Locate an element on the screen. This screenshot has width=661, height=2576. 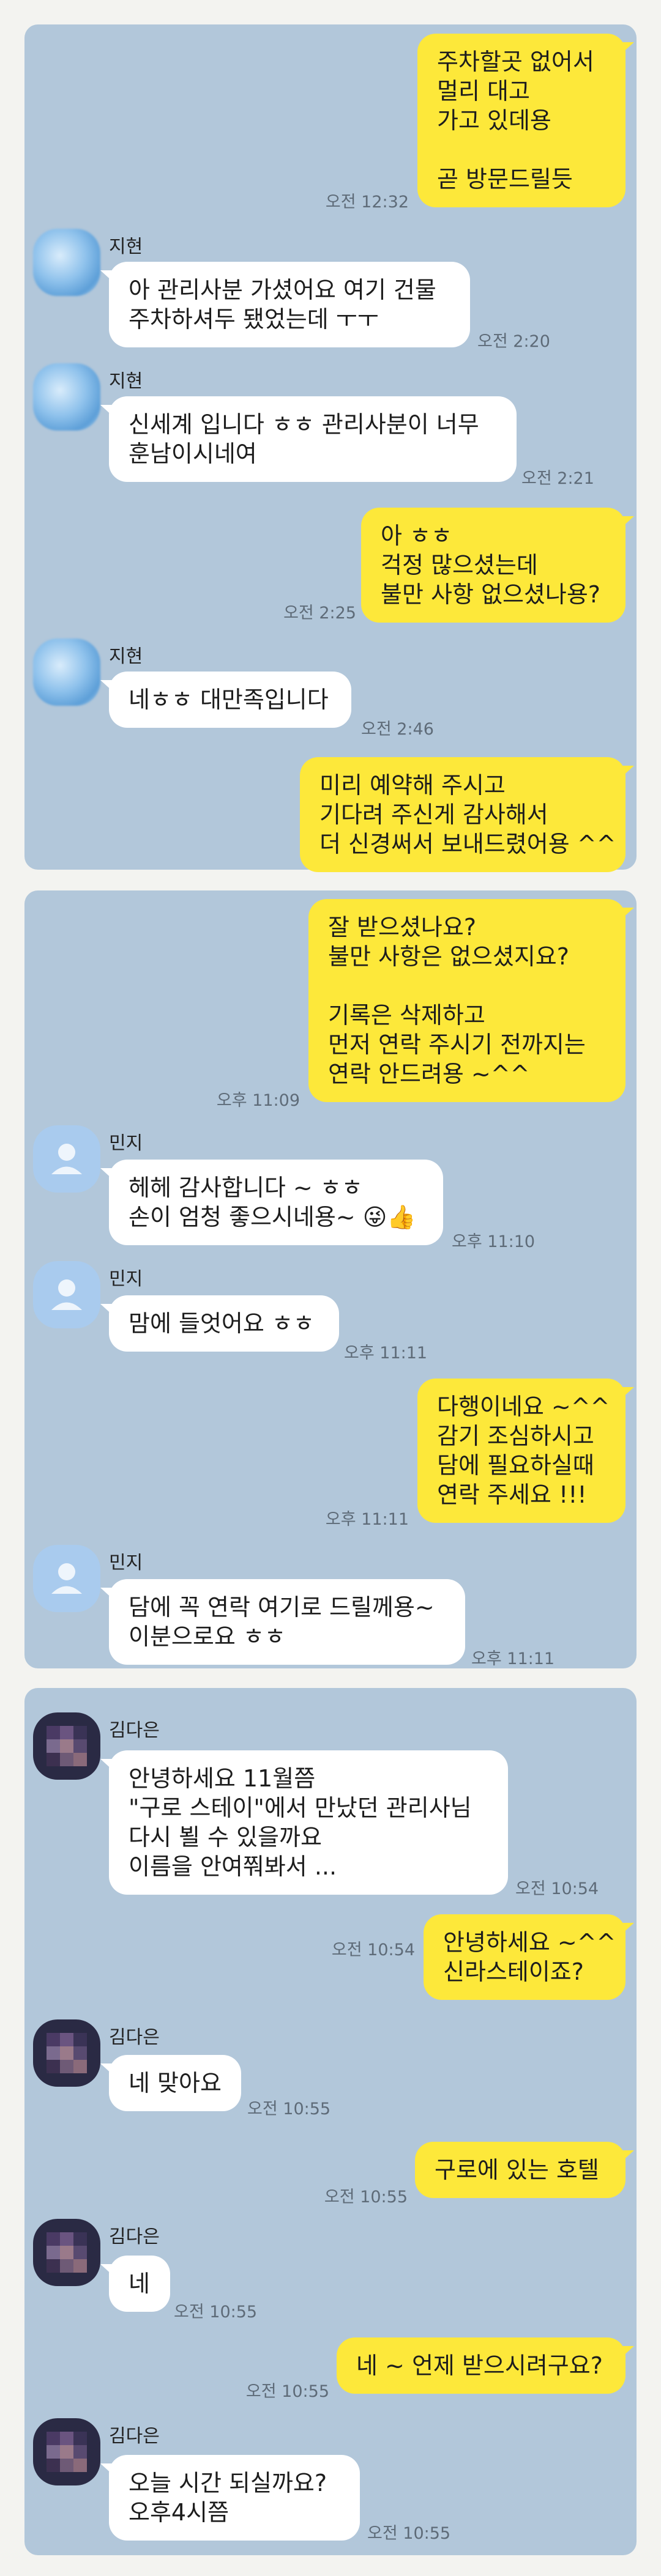
message-timestamp: 오전 2:46 is located at coordinates (397, 729).